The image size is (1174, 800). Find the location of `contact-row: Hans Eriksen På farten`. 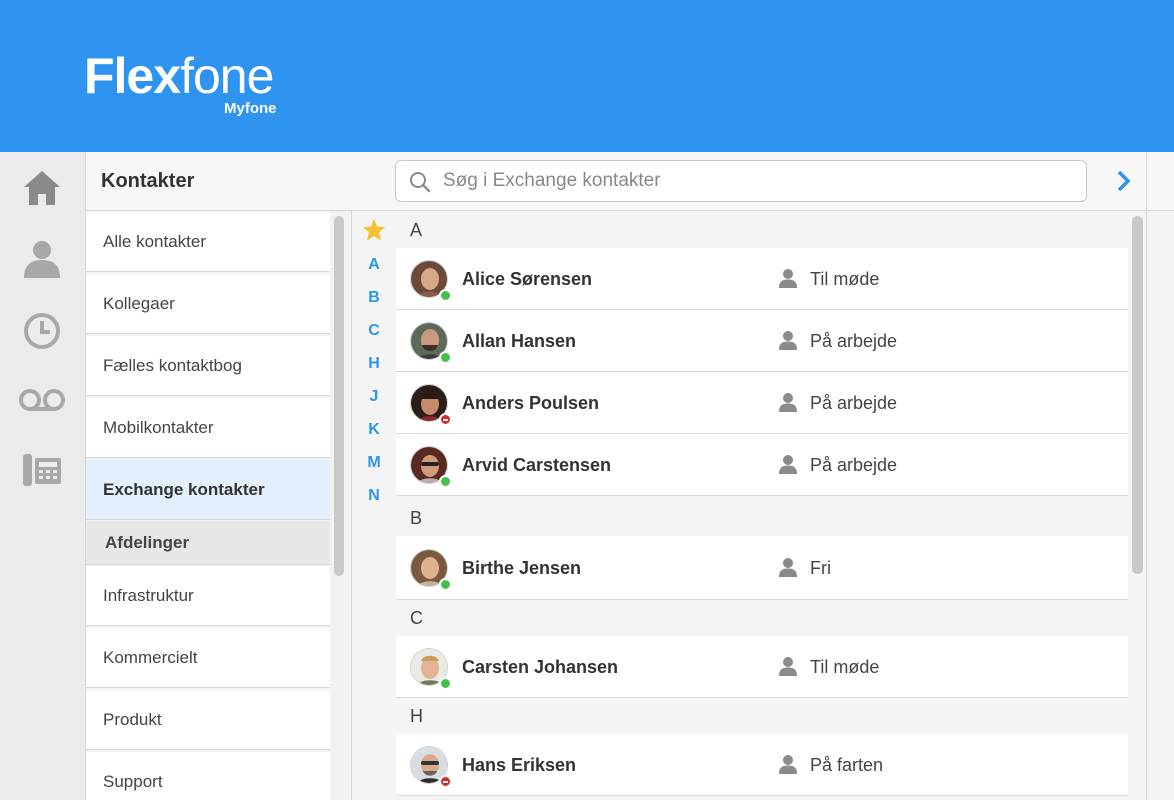

contact-row: Hans Eriksen På farten is located at coordinates (762, 765).